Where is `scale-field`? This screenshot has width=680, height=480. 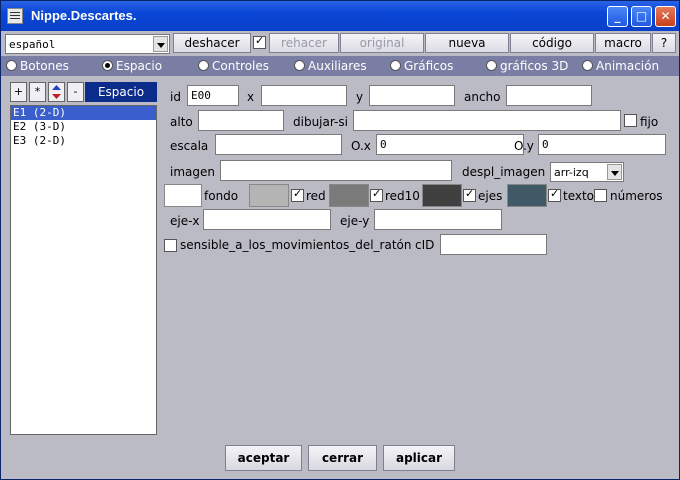 scale-field is located at coordinates (278, 144).